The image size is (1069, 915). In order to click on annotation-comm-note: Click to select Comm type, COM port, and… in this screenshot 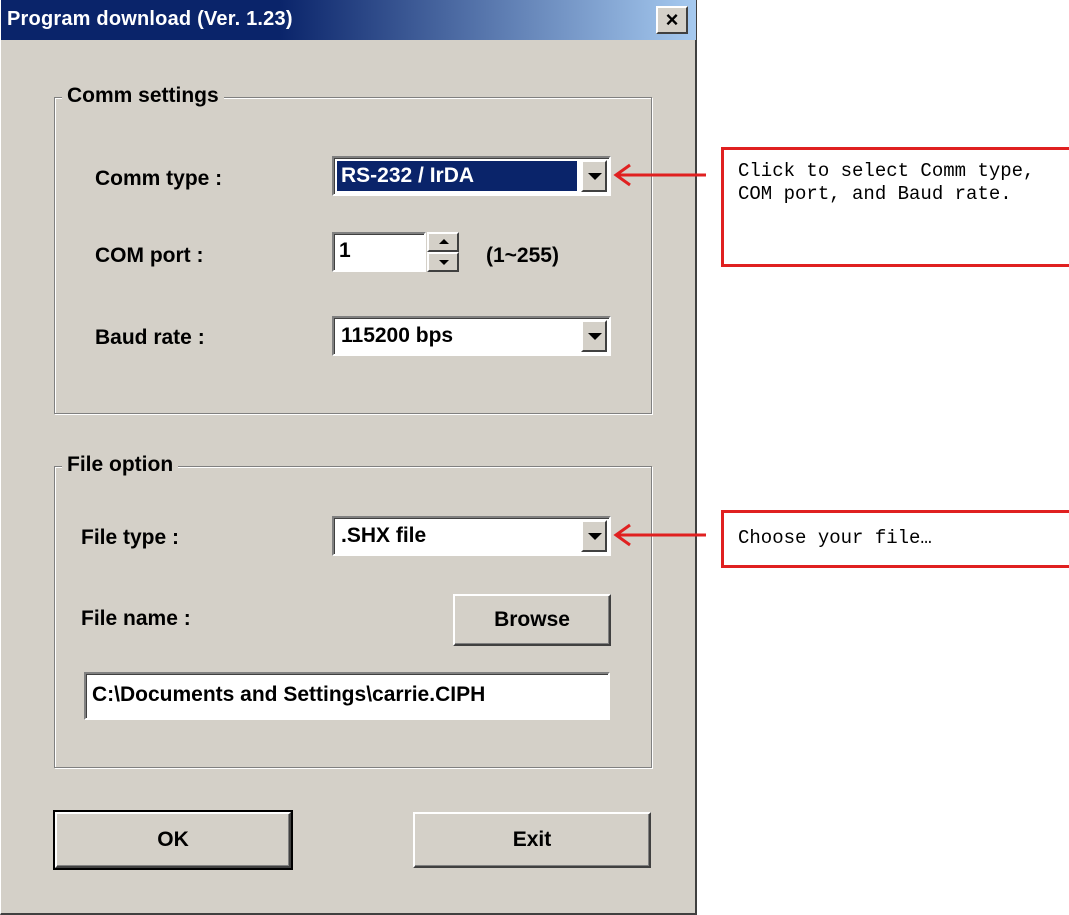, I will do `click(895, 207)`.